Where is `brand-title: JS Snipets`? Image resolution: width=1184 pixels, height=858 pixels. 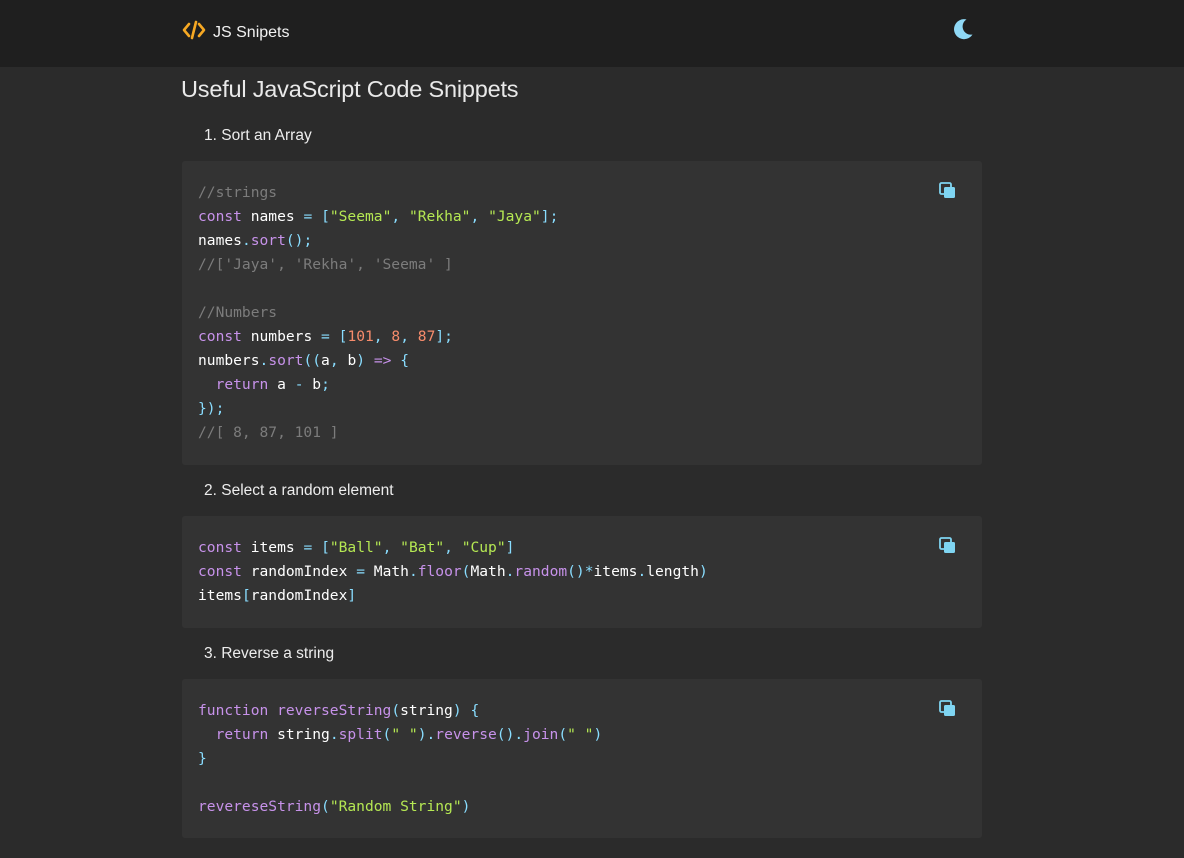 brand-title: JS Snipets is located at coordinates (251, 32).